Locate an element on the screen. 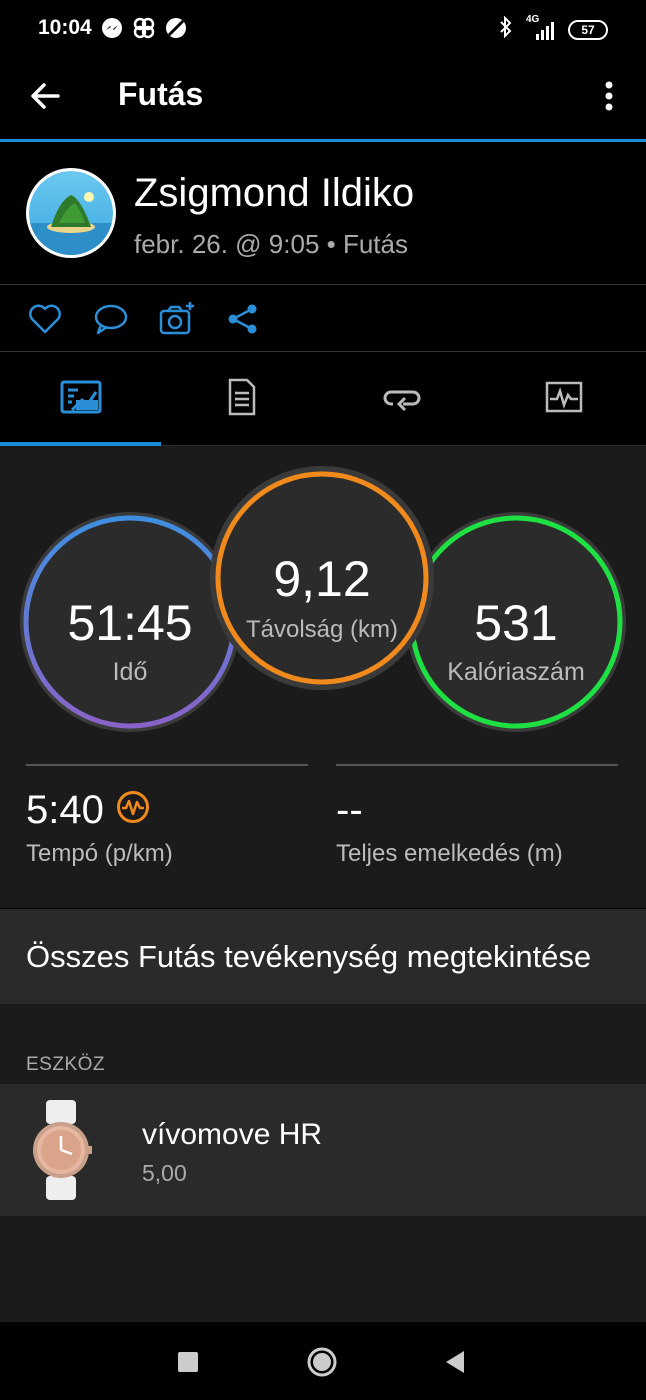  view-all-activities-button: Összes Futás tevékenység megtekintése is located at coordinates (323, 956).